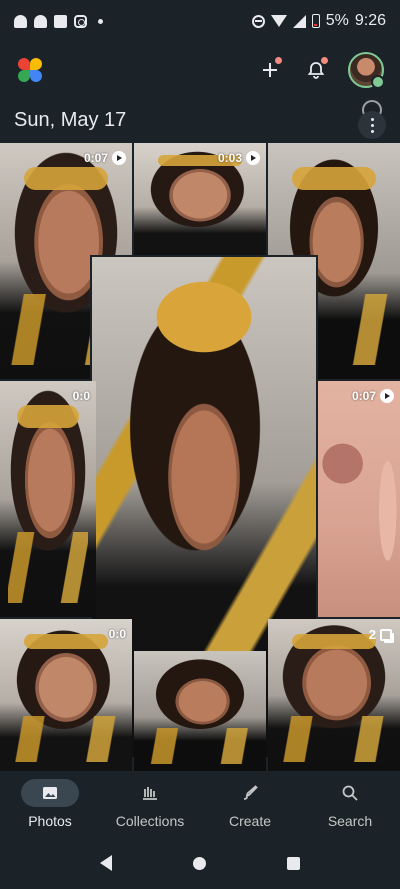 The height and width of the screenshot is (889, 400). I want to click on grid-tile: 0:07, so click(359, 499).